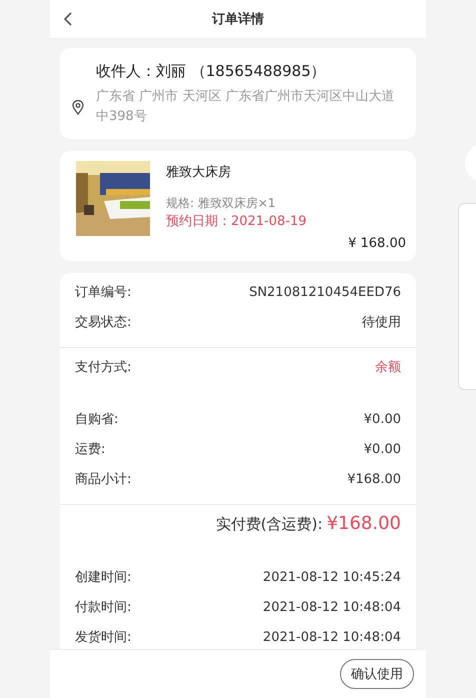 The width and height of the screenshot is (476, 698). What do you see at coordinates (103, 292) in the screenshot?
I see `info-label: 订单编号:` at bounding box center [103, 292].